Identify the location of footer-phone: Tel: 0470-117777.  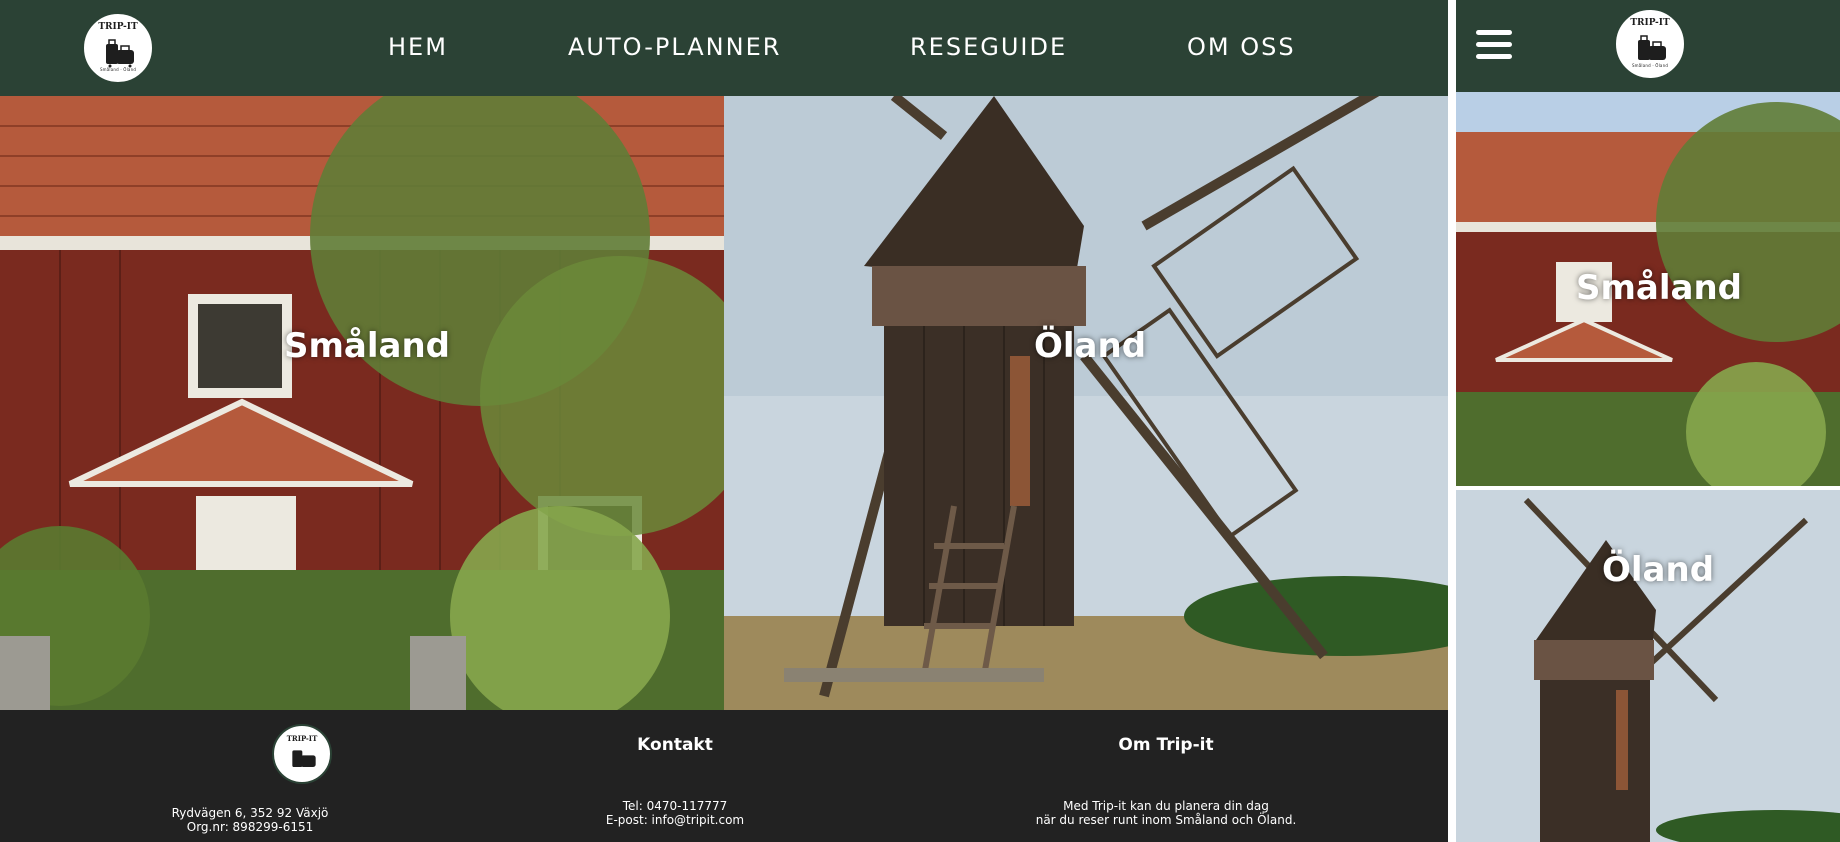
(675, 806).